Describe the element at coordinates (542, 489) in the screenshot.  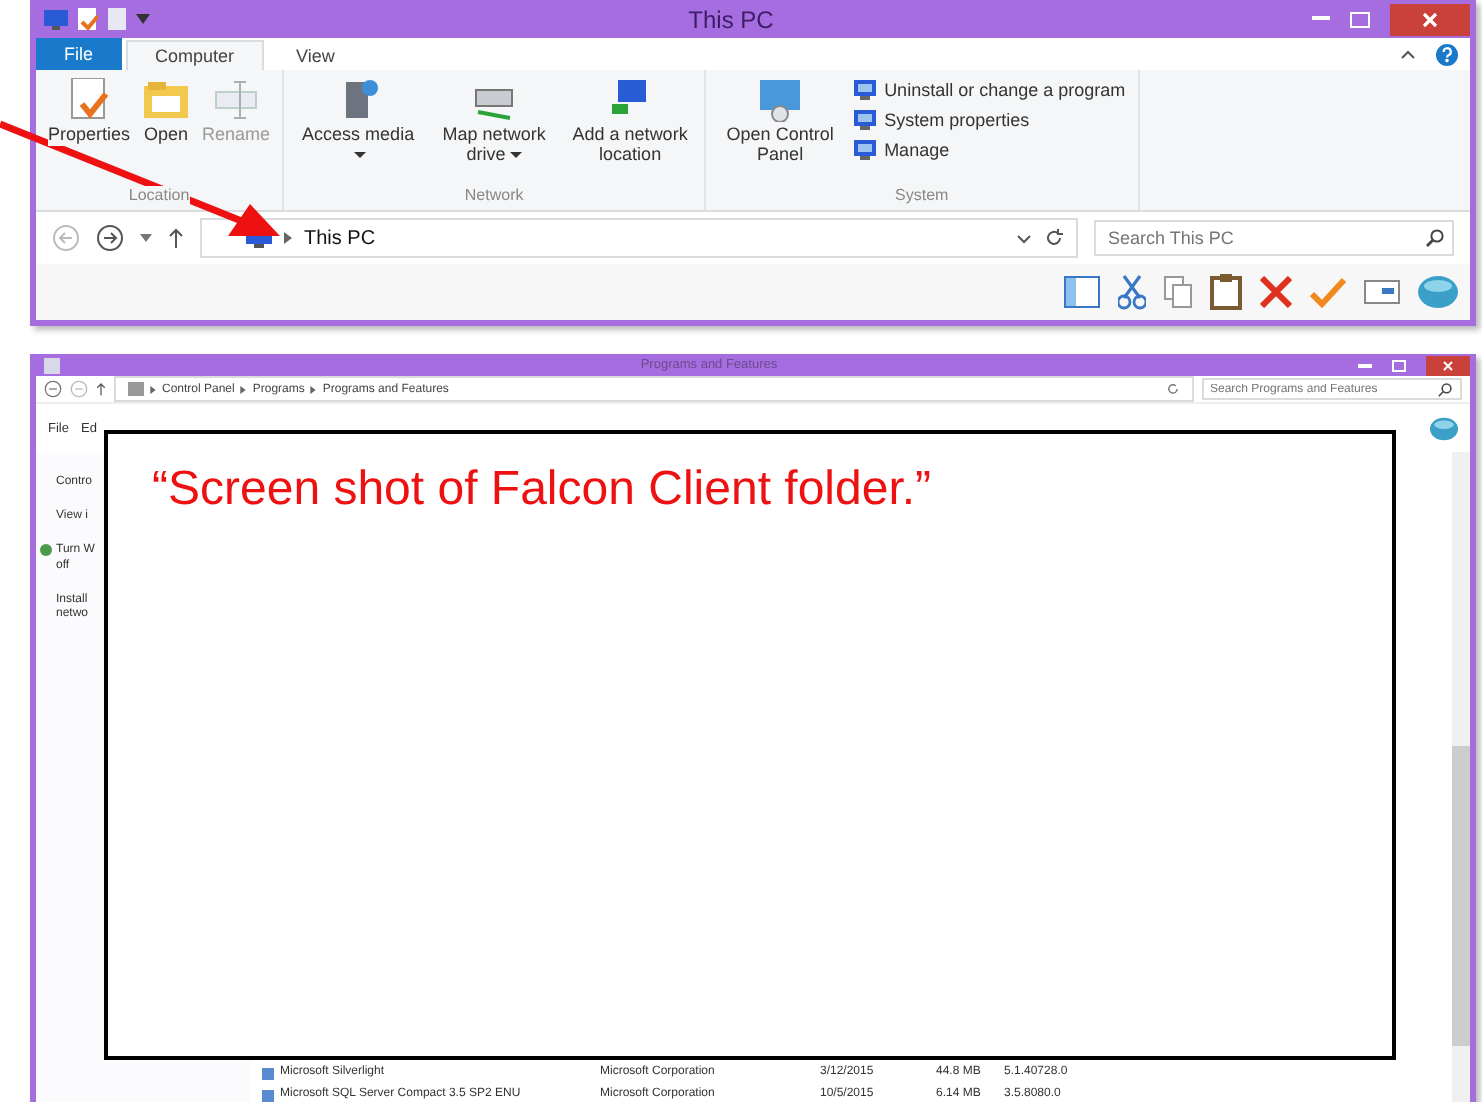
I see `annotation-text: “Screen shot of Falcon Client folder.”` at that location.